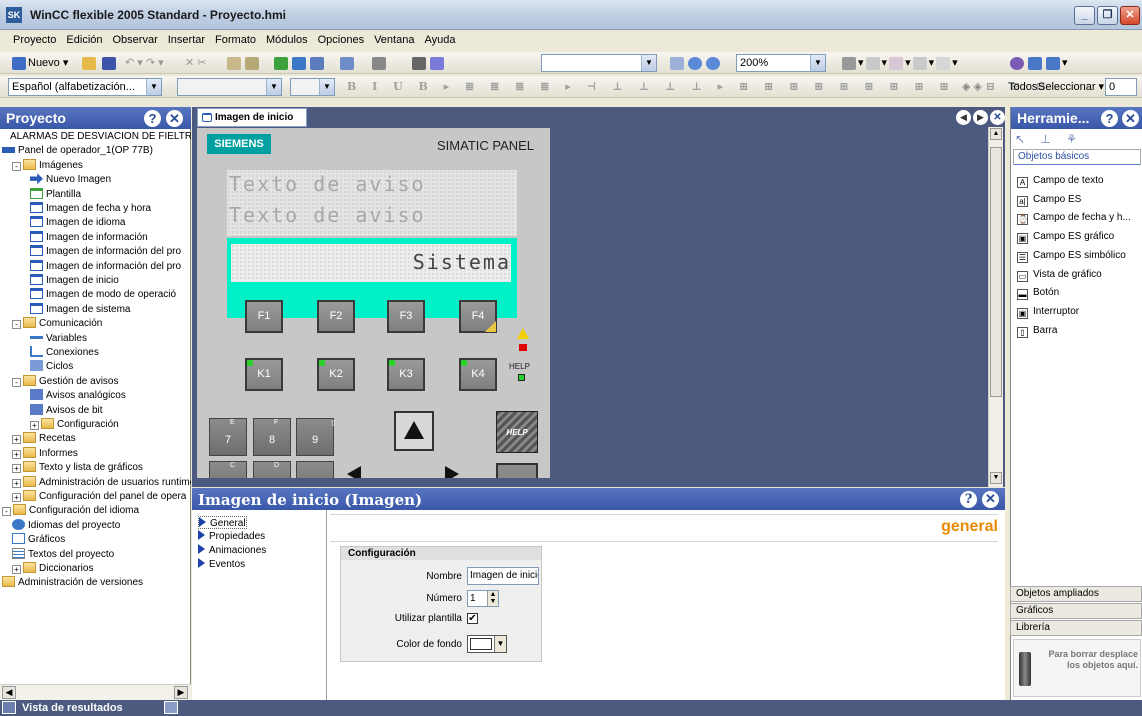  I want to click on section-objetos-ampliados: Objetos ampliados, so click(1076, 594).